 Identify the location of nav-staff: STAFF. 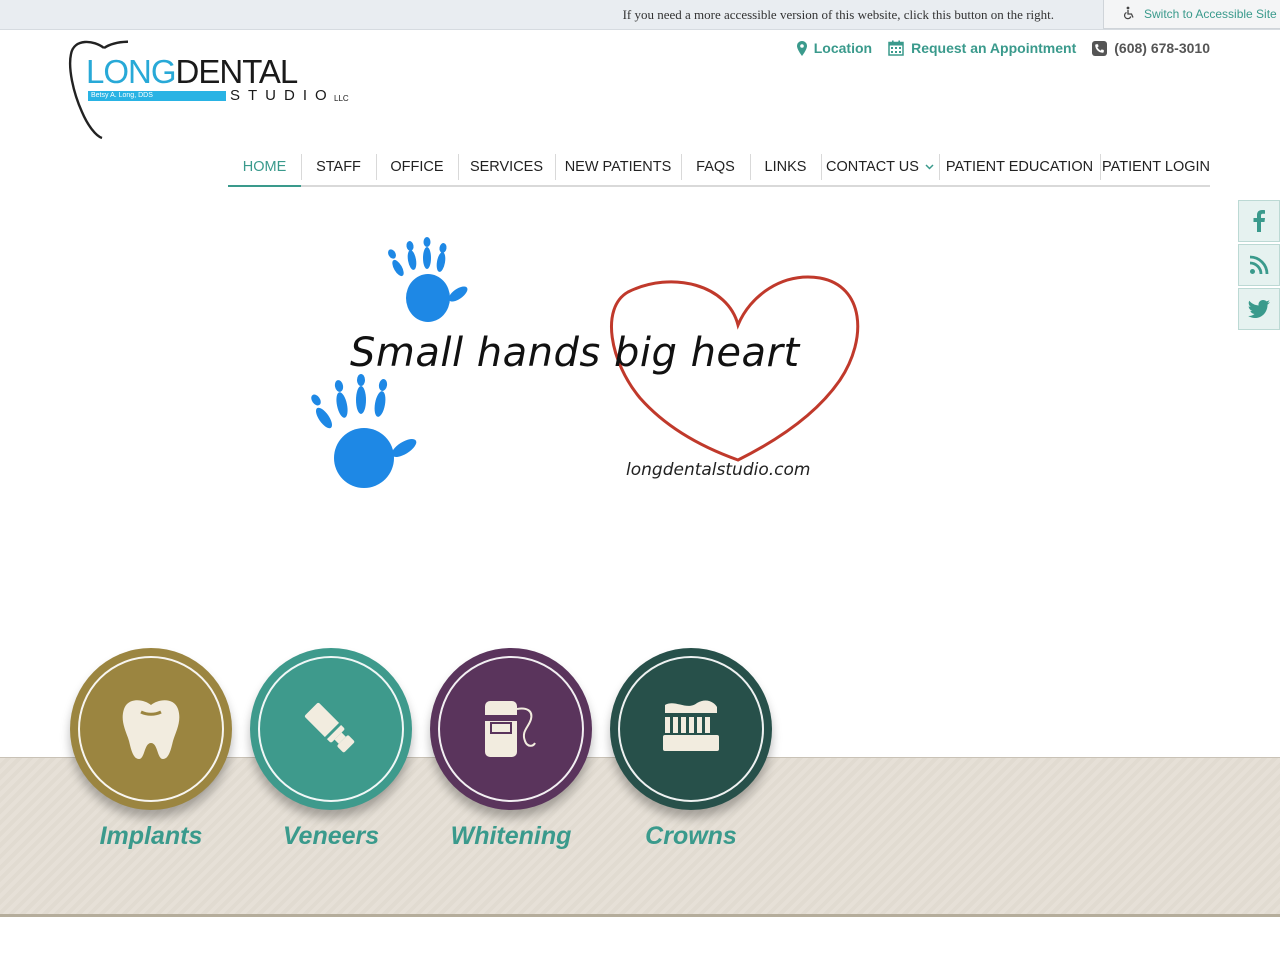
(338, 166).